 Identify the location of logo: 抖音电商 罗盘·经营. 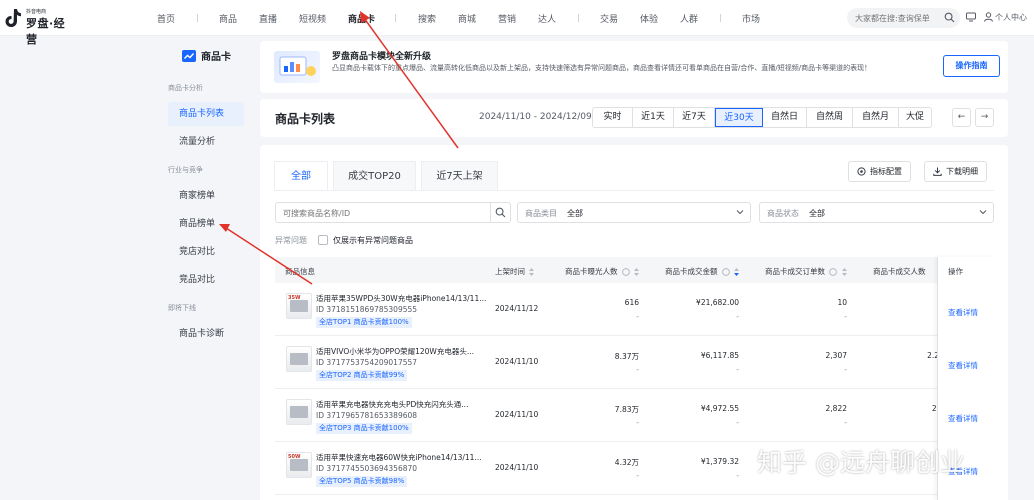
(40, 26).